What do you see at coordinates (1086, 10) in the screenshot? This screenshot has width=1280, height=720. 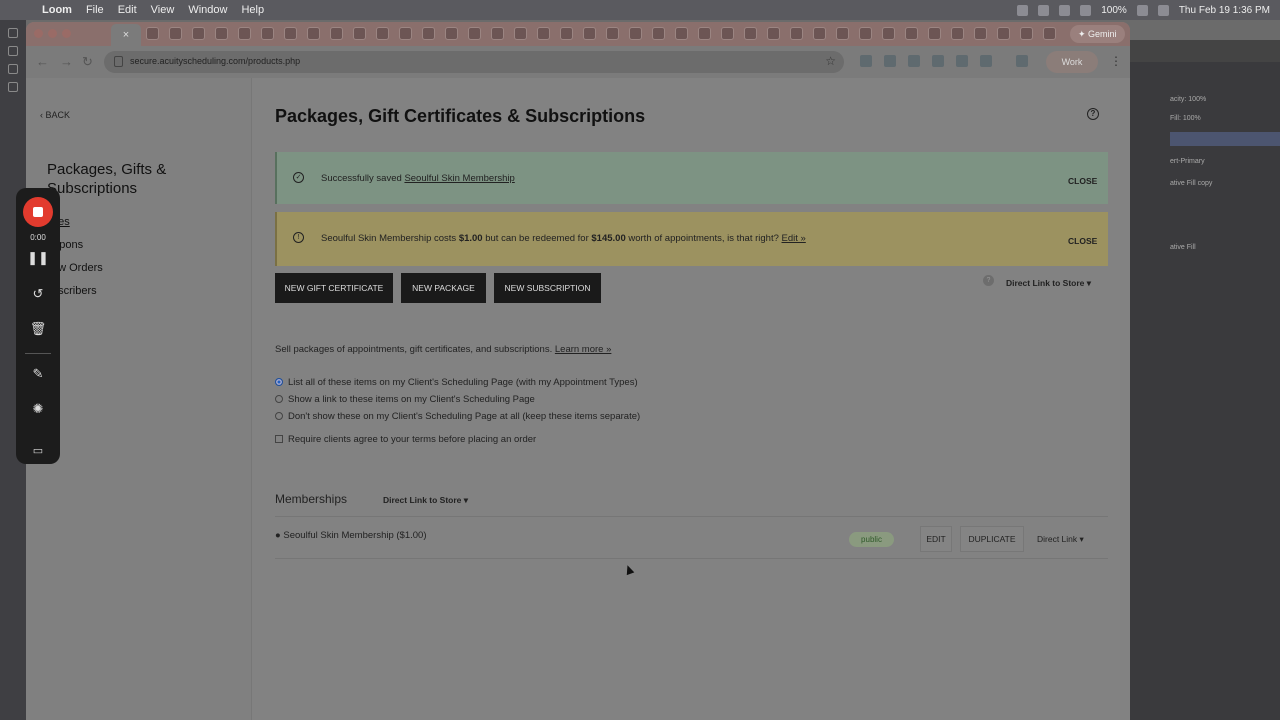 I see `bluetooth-icon` at bounding box center [1086, 10].